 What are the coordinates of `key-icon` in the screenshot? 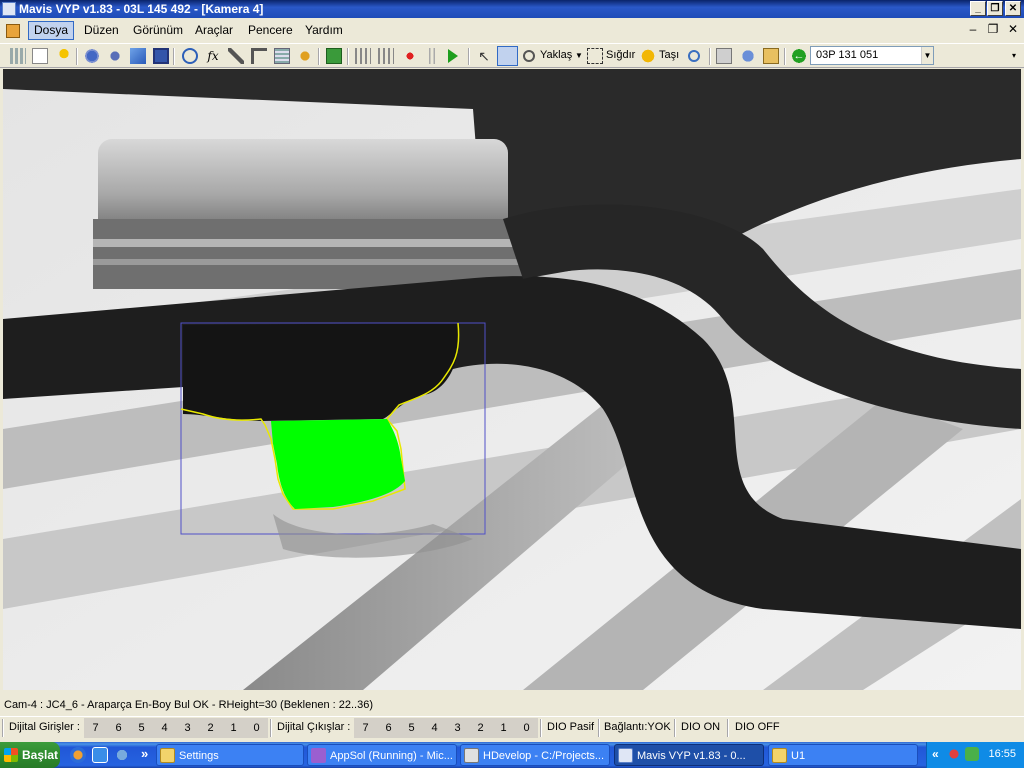 It's located at (64, 56).